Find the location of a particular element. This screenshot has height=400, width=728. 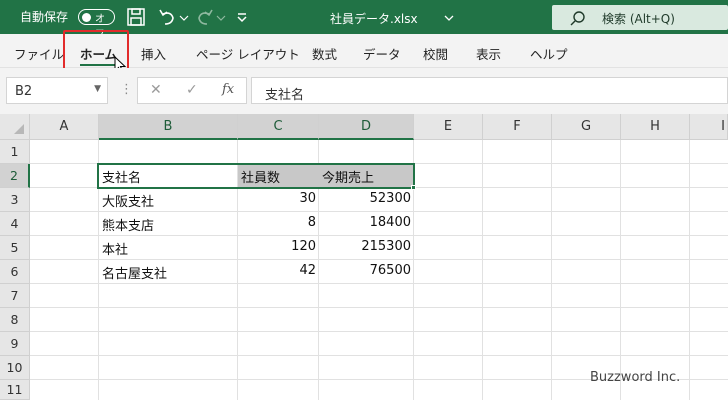

column-header-a: A is located at coordinates (64, 127).